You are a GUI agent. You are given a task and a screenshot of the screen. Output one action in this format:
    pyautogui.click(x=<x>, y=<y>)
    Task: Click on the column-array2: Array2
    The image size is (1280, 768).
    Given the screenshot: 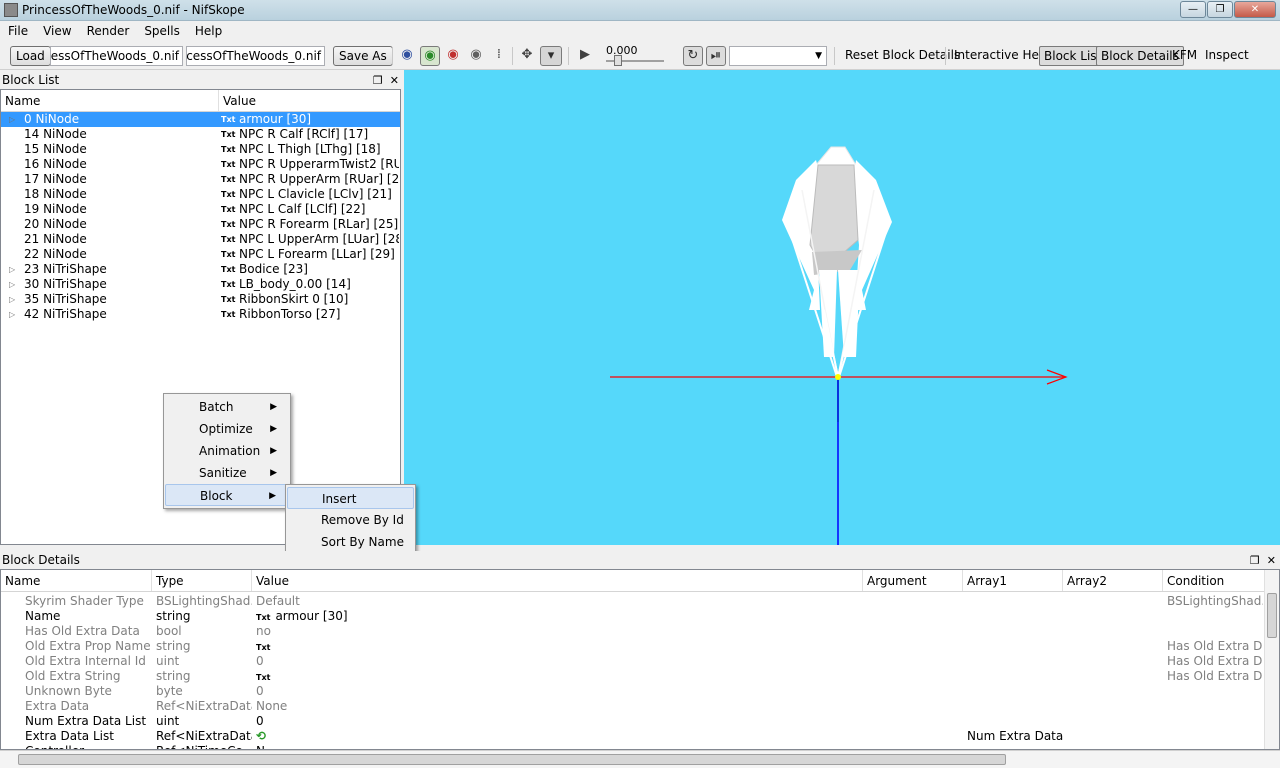 What is the action you would take?
    pyautogui.click(x=1113, y=580)
    